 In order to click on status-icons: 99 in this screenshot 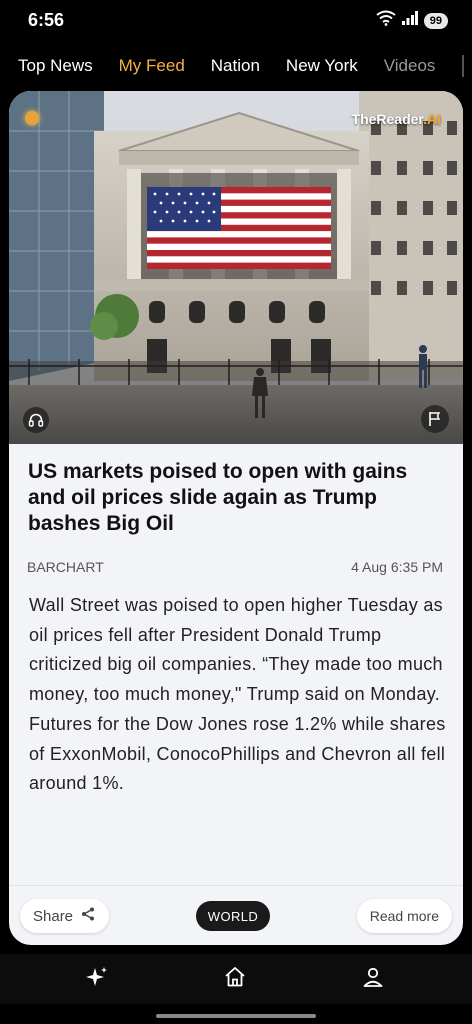, I will do `click(412, 20)`.